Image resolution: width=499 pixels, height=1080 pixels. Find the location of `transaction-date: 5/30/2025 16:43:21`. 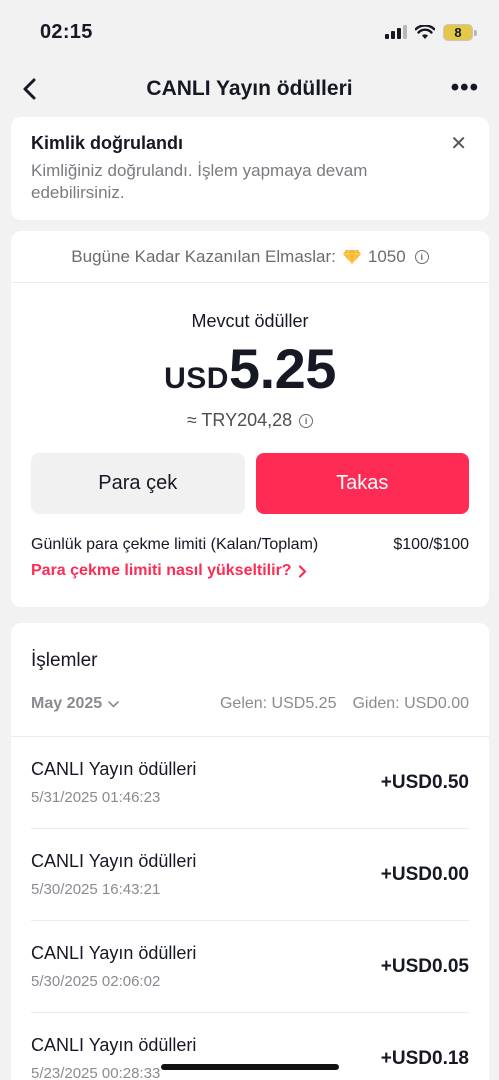

transaction-date: 5/30/2025 16:43:21 is located at coordinates (96, 889).